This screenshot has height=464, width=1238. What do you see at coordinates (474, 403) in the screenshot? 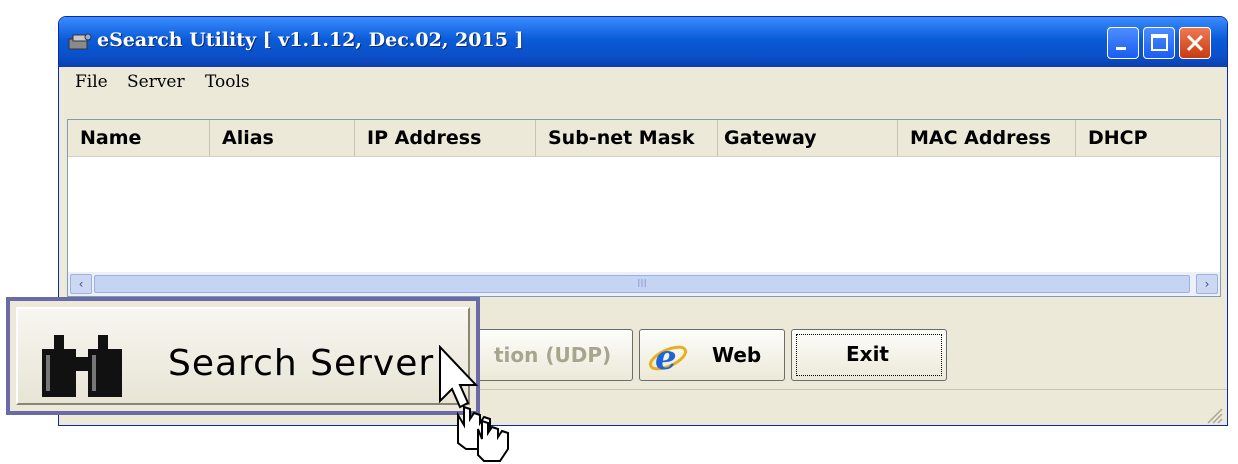
I see `hand-pointer-cursor` at bounding box center [474, 403].